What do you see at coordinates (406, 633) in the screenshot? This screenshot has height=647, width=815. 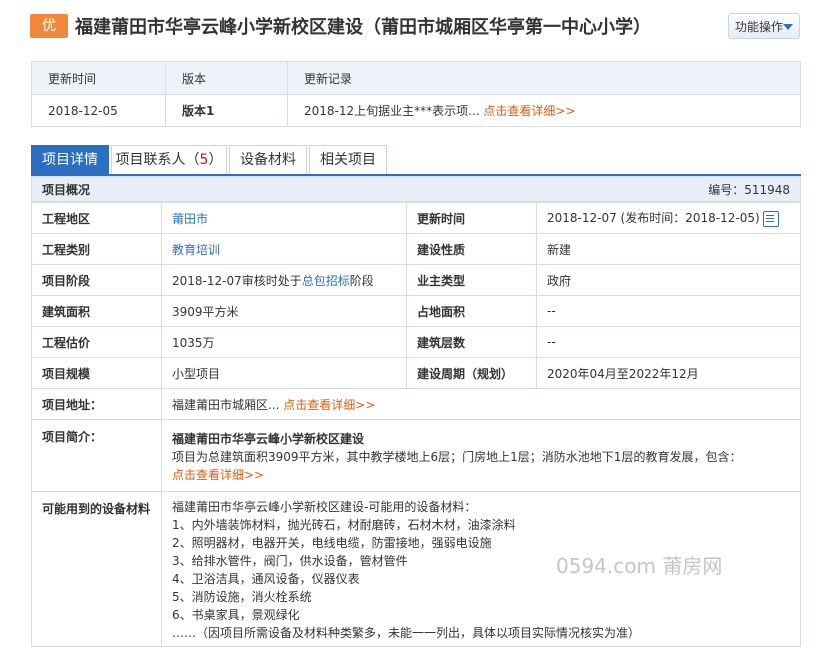 I see `materials-line: ……（因项目所需设备及材料种类繁多，未能一一列出，具体以项目实际情况核实为准）` at bounding box center [406, 633].